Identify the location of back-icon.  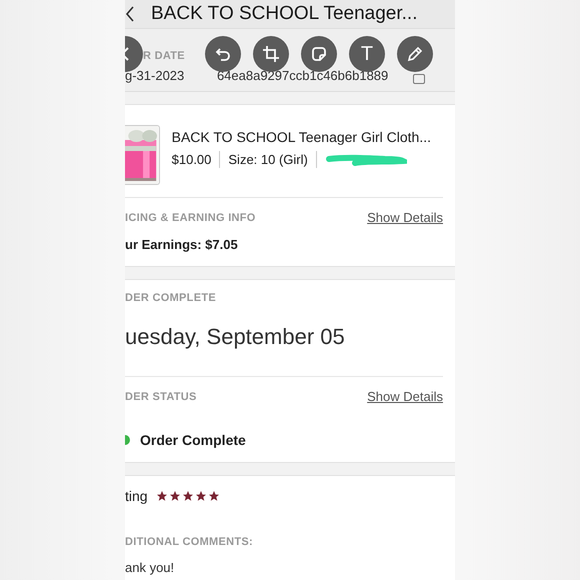
(130, 14).